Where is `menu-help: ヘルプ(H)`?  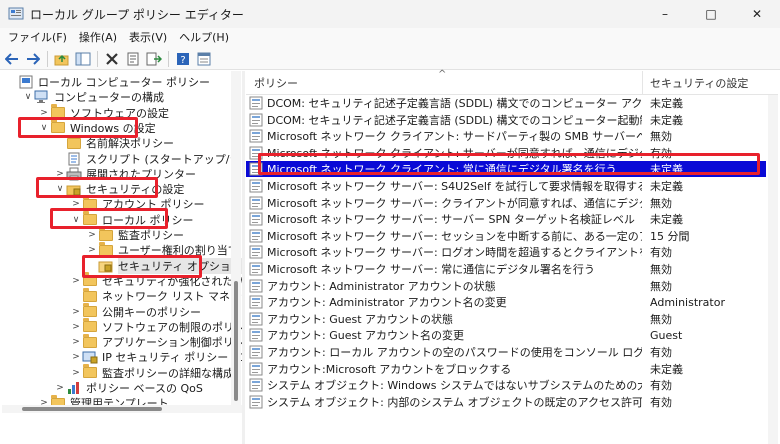
menu-help: ヘルプ(H) is located at coordinates (204, 38).